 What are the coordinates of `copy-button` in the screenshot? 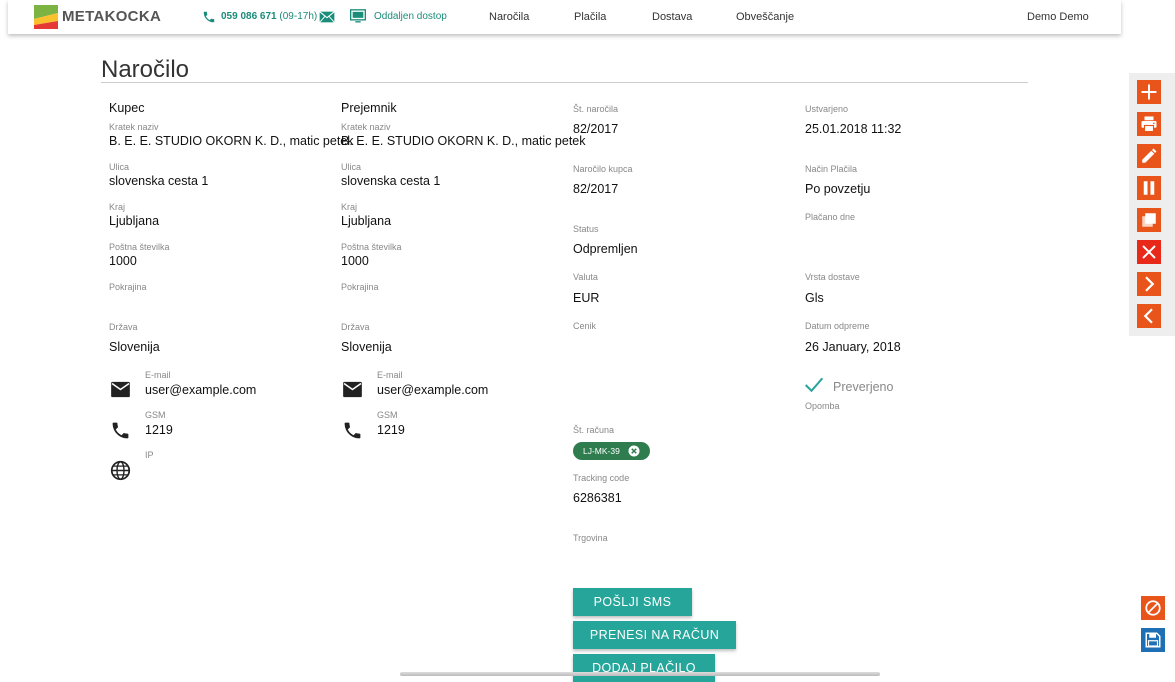 It's located at (1149, 220).